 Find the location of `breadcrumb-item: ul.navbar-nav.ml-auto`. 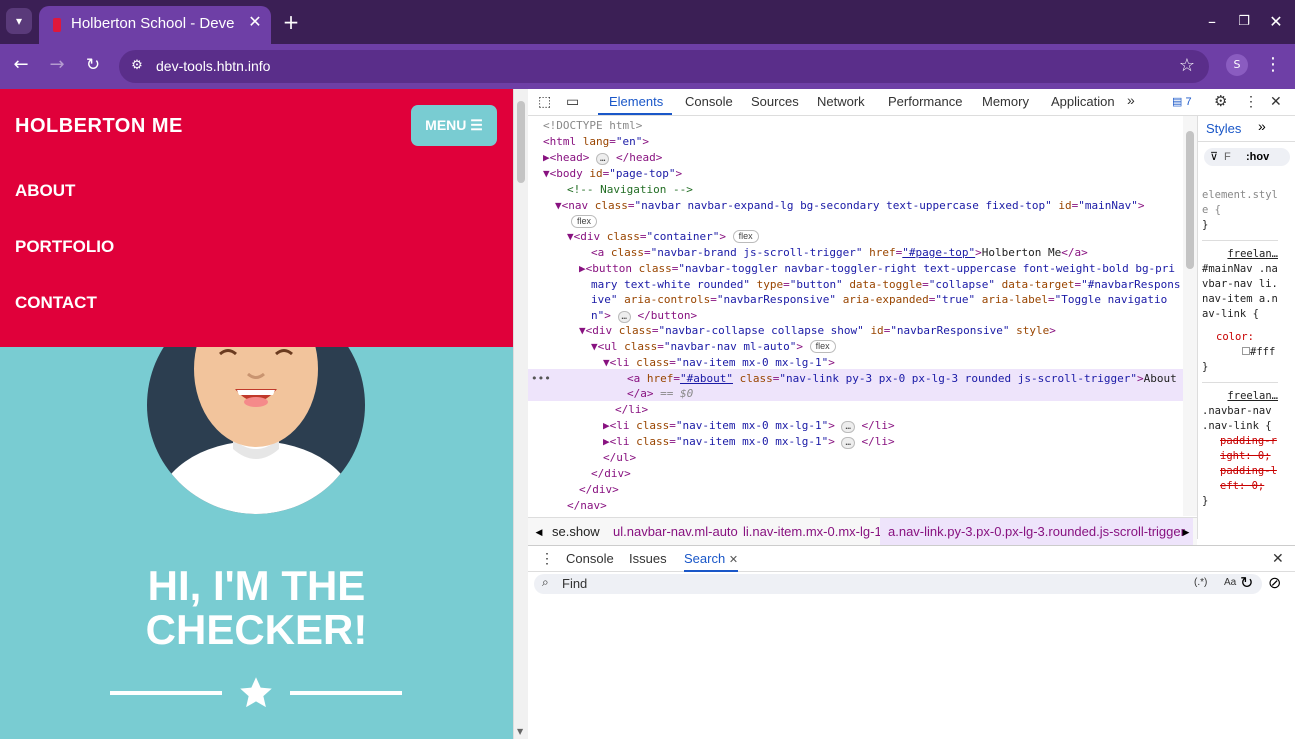

breadcrumb-item: ul.navbar-nav.ml-auto is located at coordinates (675, 531).